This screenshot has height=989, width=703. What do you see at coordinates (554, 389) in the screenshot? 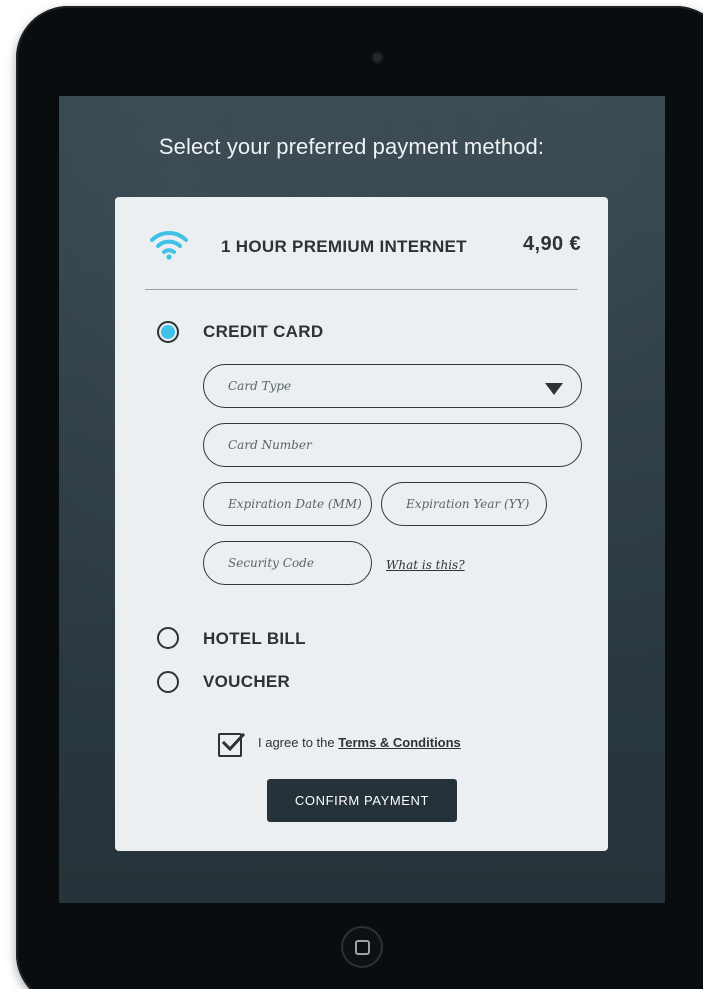
I see `caret-down-icon` at bounding box center [554, 389].